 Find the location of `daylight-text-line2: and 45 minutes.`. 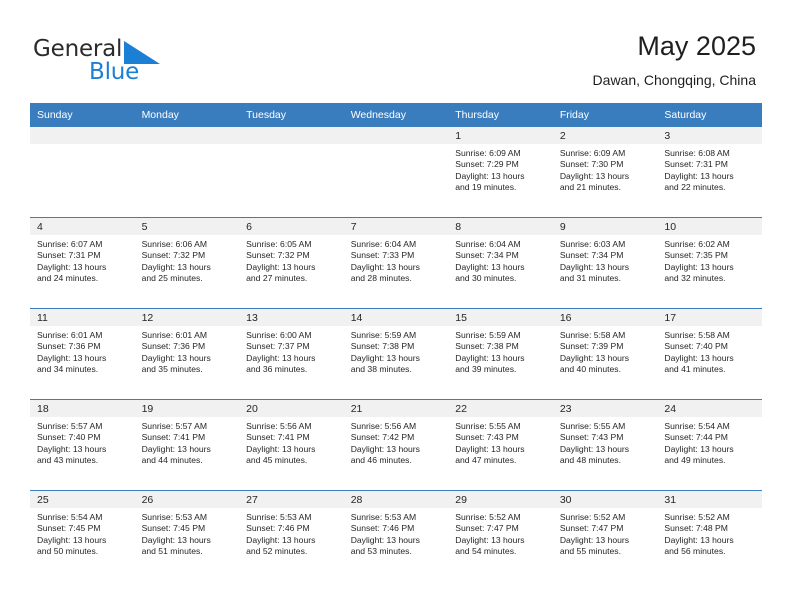

daylight-text-line2: and 45 minutes. is located at coordinates (277, 460).